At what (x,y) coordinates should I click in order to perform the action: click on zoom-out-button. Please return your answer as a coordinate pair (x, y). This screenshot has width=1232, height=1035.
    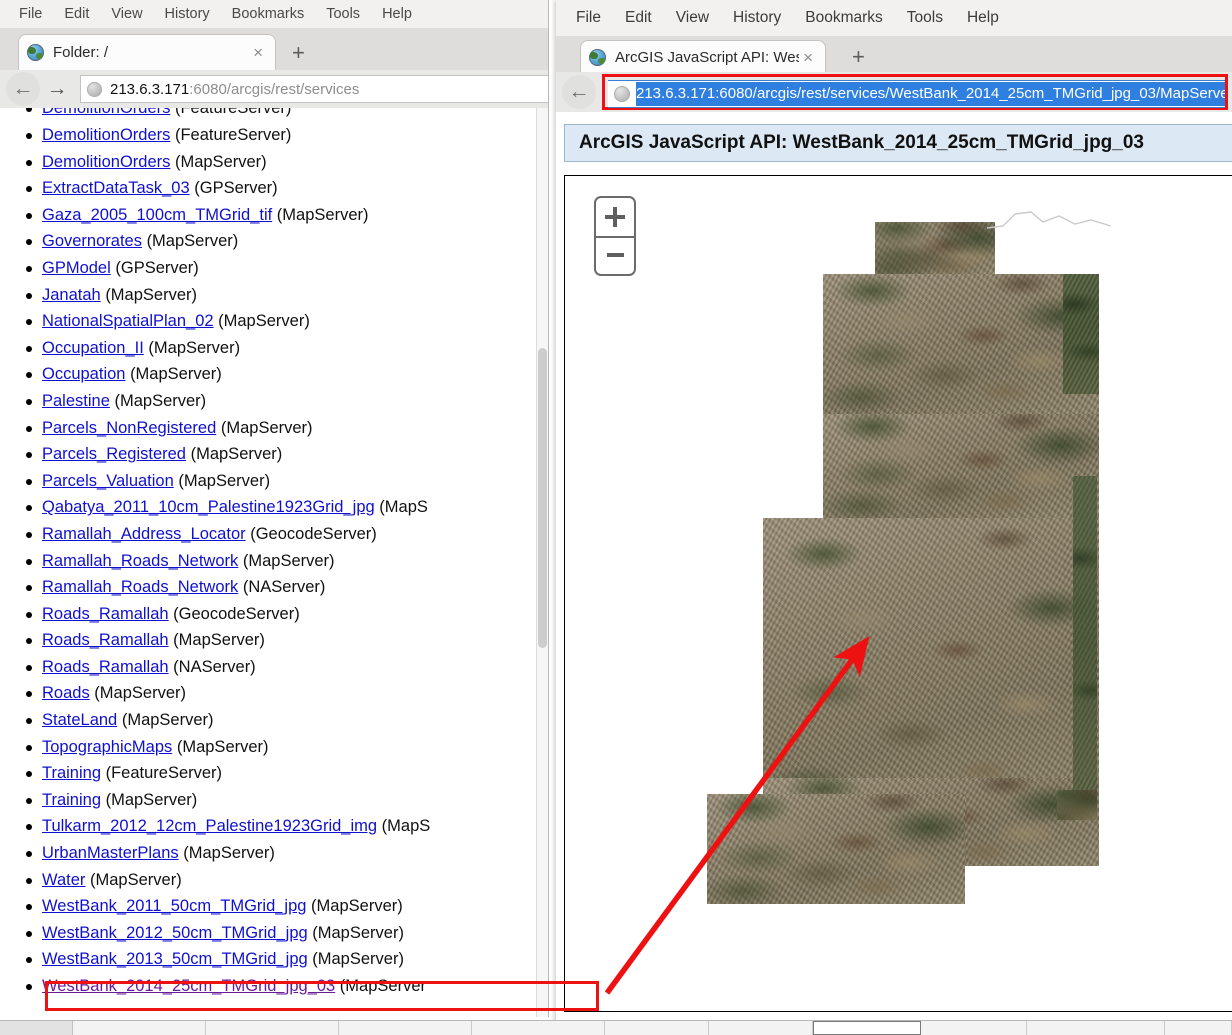
    Looking at the image, I should click on (615, 255).